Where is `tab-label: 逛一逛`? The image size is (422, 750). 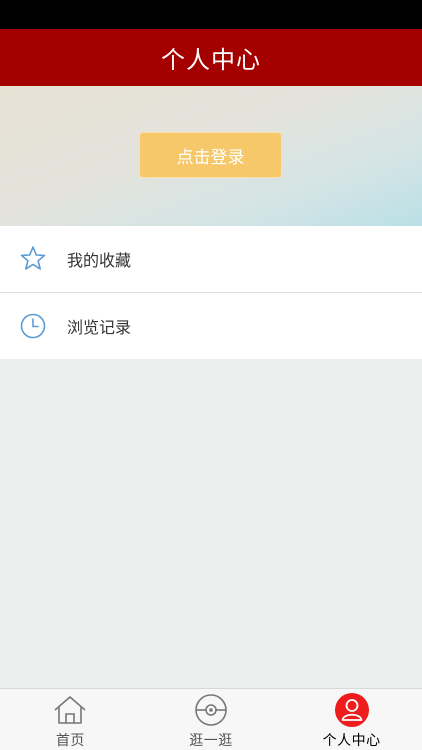 tab-label: 逛一逛 is located at coordinates (211, 741).